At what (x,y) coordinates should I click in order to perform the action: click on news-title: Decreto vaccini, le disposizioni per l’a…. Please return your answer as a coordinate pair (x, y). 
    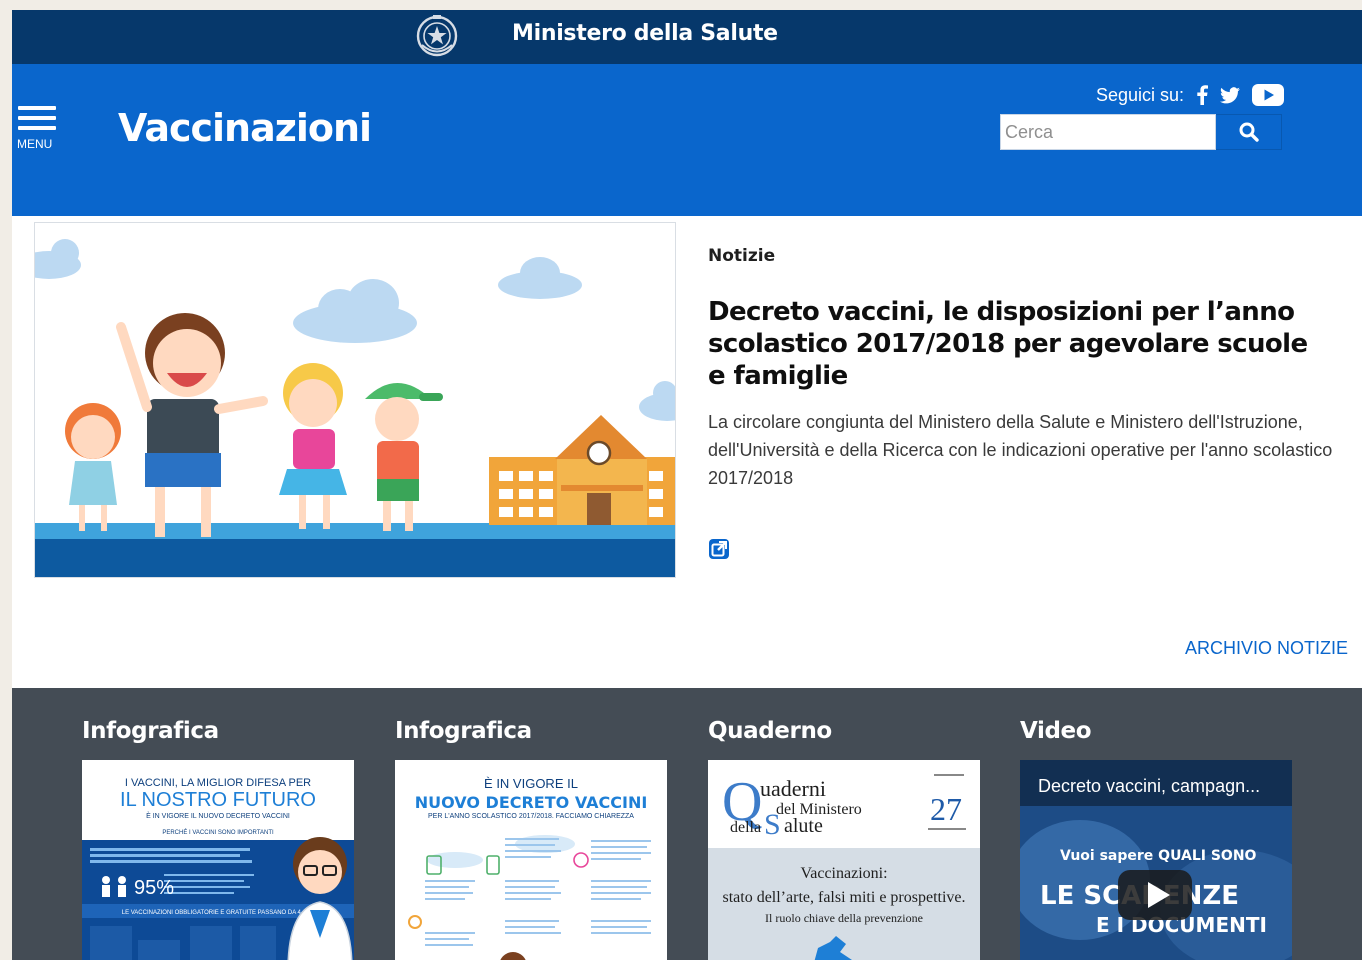
    Looking at the image, I should click on (1018, 344).